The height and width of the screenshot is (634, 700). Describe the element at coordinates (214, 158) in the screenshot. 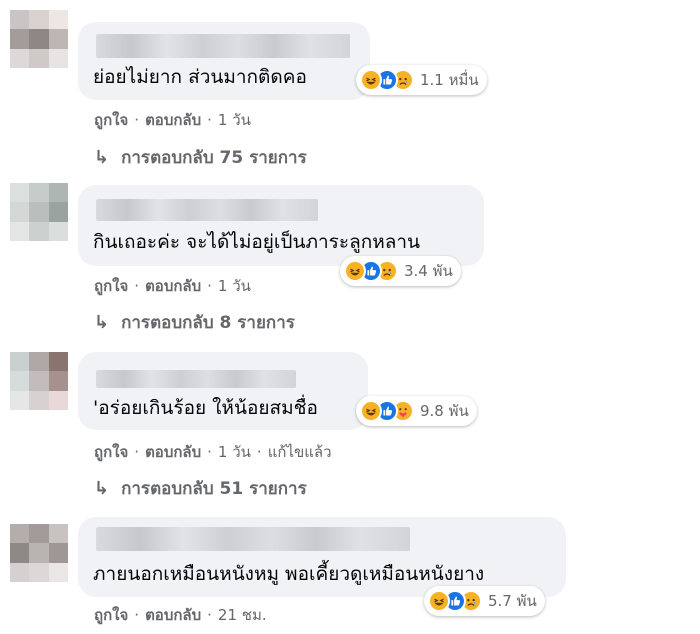

I see `replies-count-label: การตอบกลับ 75 รายการ` at that location.